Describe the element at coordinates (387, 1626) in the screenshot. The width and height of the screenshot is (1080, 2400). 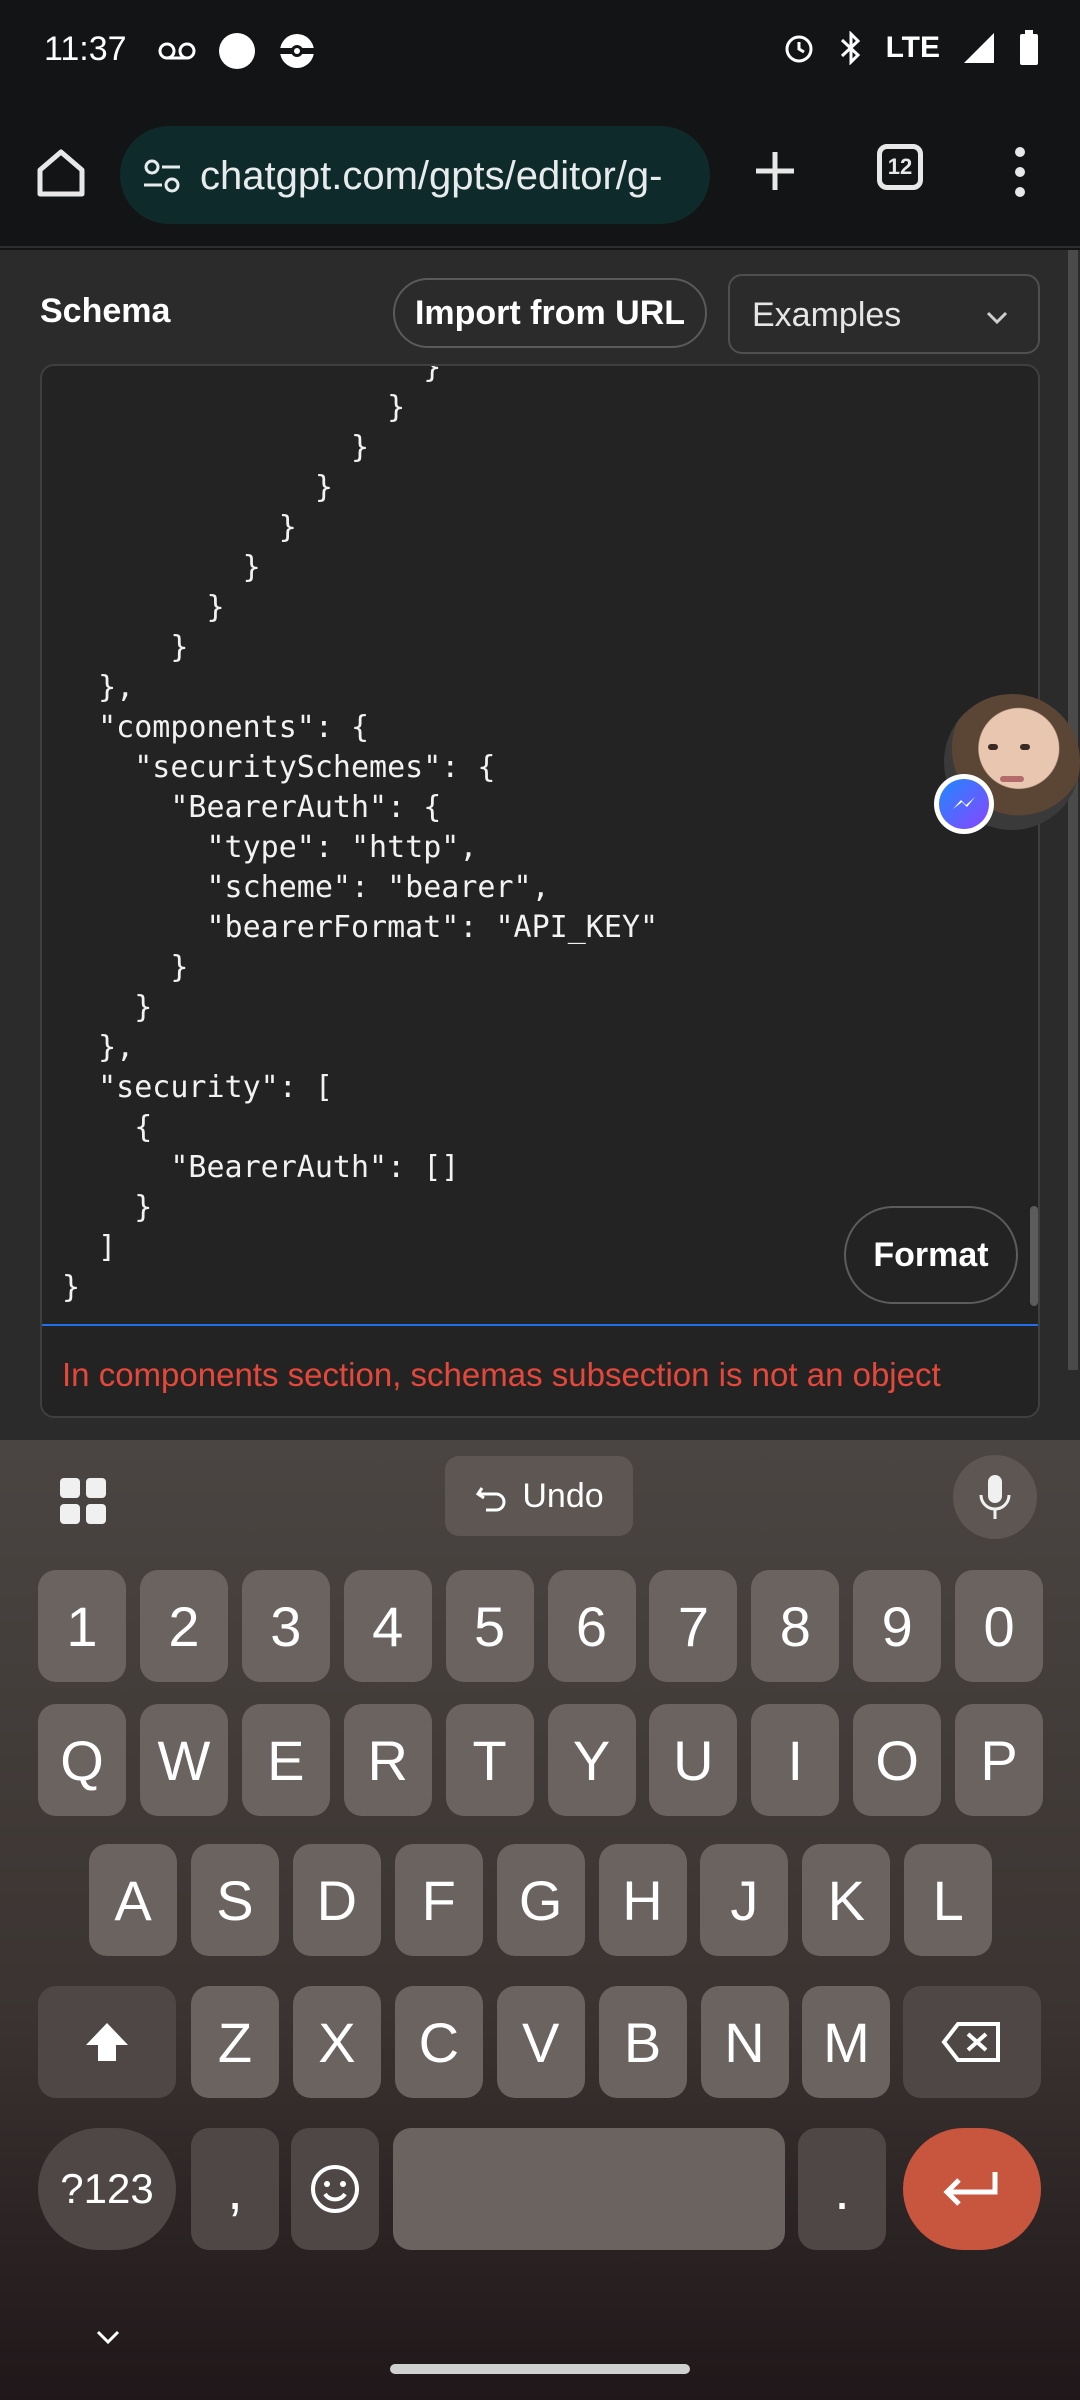
I see `key-4: 4` at that location.